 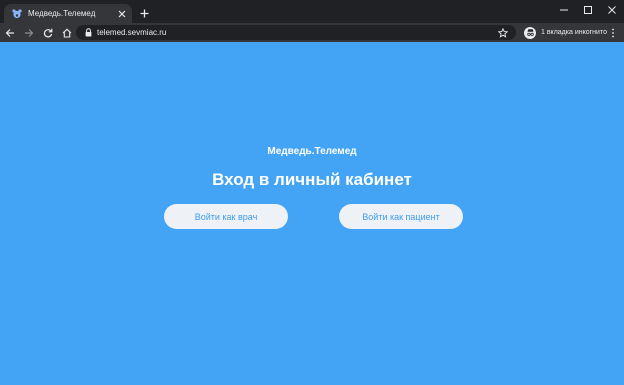 I want to click on close-window-button, so click(x=612, y=10).